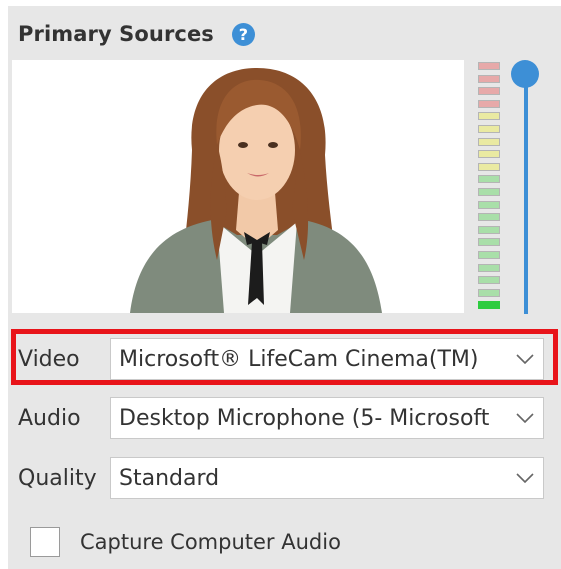 Image resolution: width=561 pixels, height=569 pixels. I want to click on quality-row: Quality, so click(58, 478).